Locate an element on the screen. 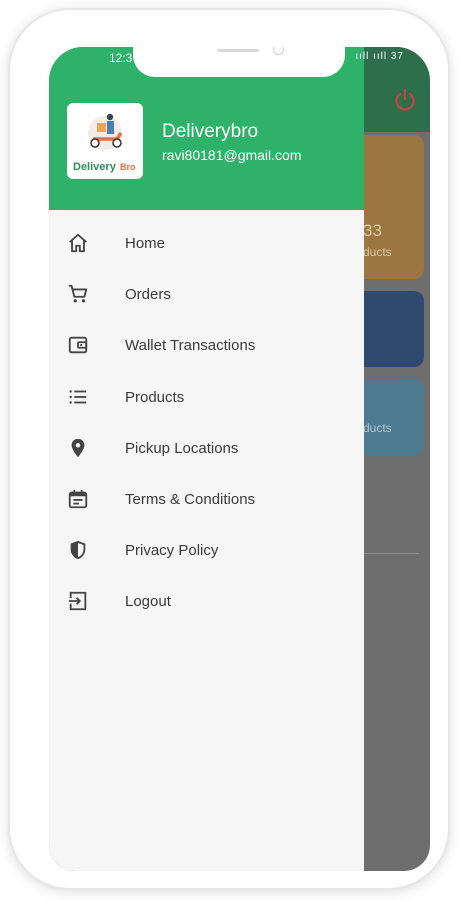 Image resolution: width=461 pixels, height=900 pixels. phone-notch is located at coordinates (239, 62).